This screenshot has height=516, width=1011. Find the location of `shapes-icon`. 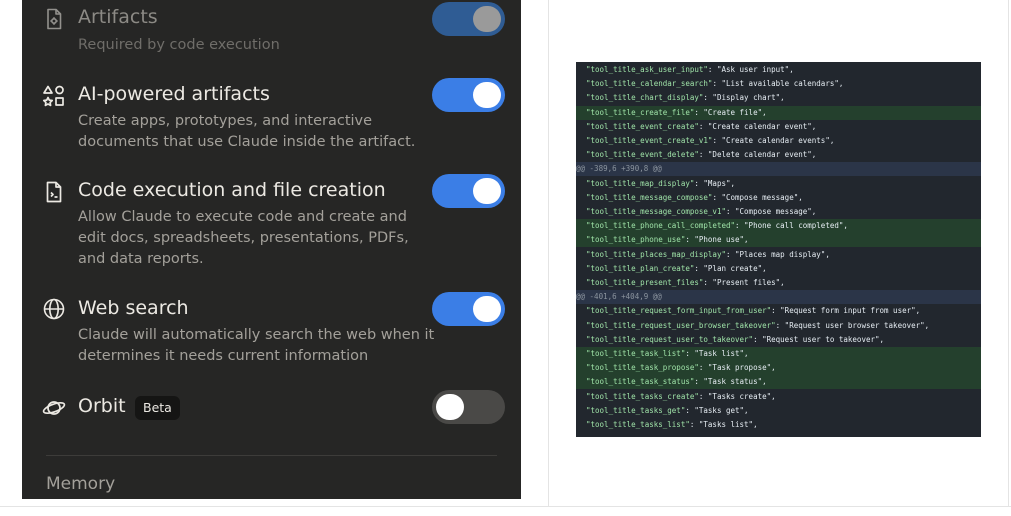

shapes-icon is located at coordinates (54, 96).